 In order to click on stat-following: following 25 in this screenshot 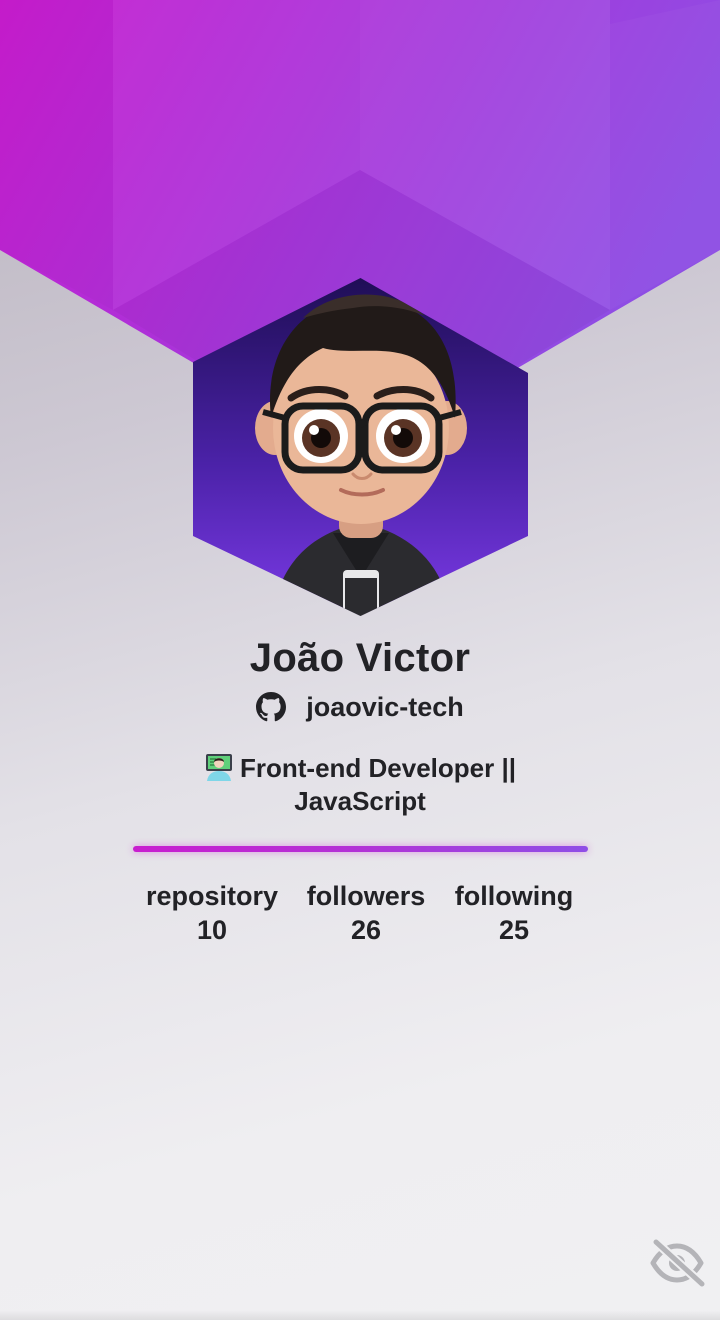, I will do `click(514, 912)`.